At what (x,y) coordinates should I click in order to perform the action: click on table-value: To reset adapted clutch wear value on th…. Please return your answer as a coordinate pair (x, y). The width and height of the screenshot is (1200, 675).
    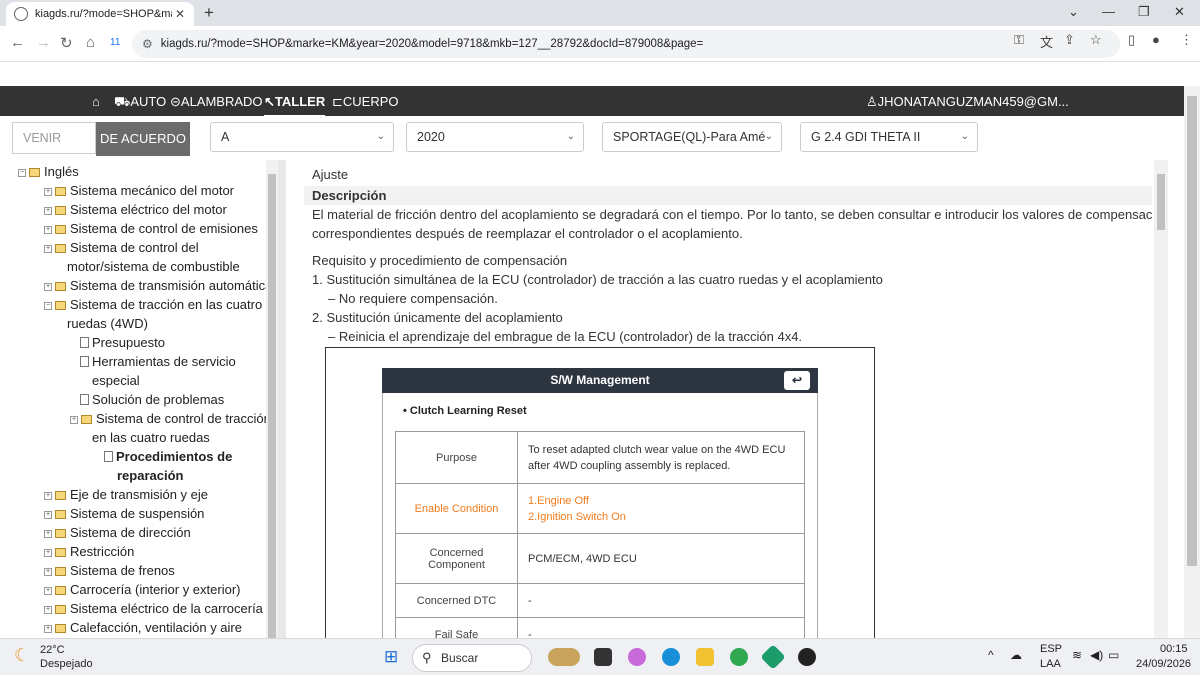
    Looking at the image, I should click on (661, 457).